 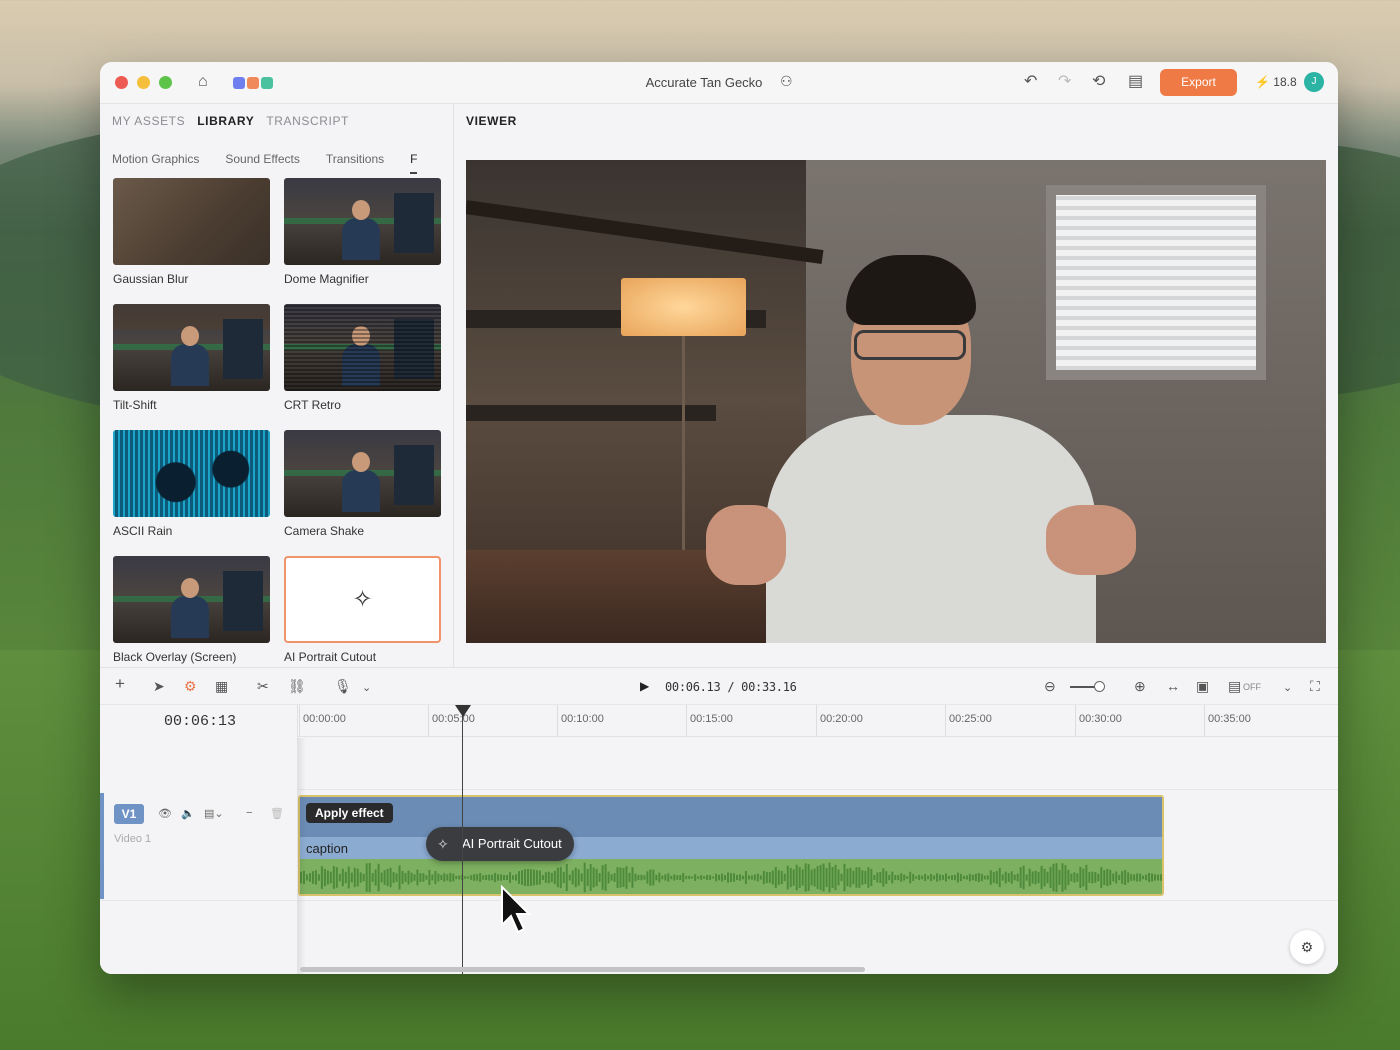 What do you see at coordinates (580, 721) in the screenshot?
I see `ruler-tick: 00:10:00` at bounding box center [580, 721].